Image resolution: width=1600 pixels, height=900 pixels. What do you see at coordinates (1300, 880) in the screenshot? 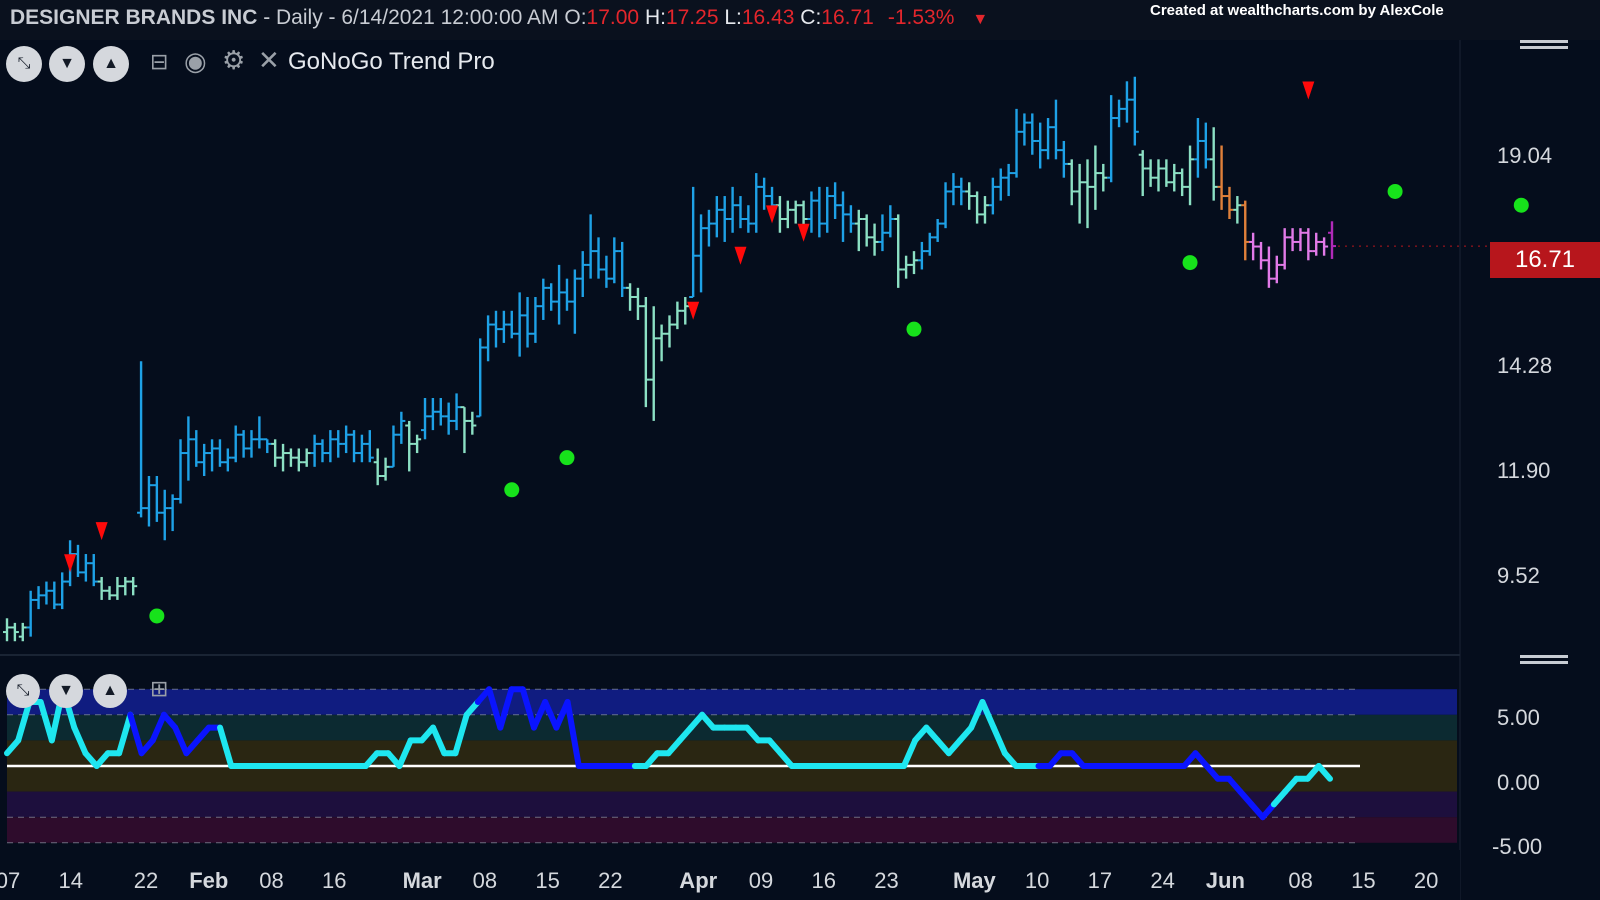
I see `date-tick-label: 08` at bounding box center [1300, 880].